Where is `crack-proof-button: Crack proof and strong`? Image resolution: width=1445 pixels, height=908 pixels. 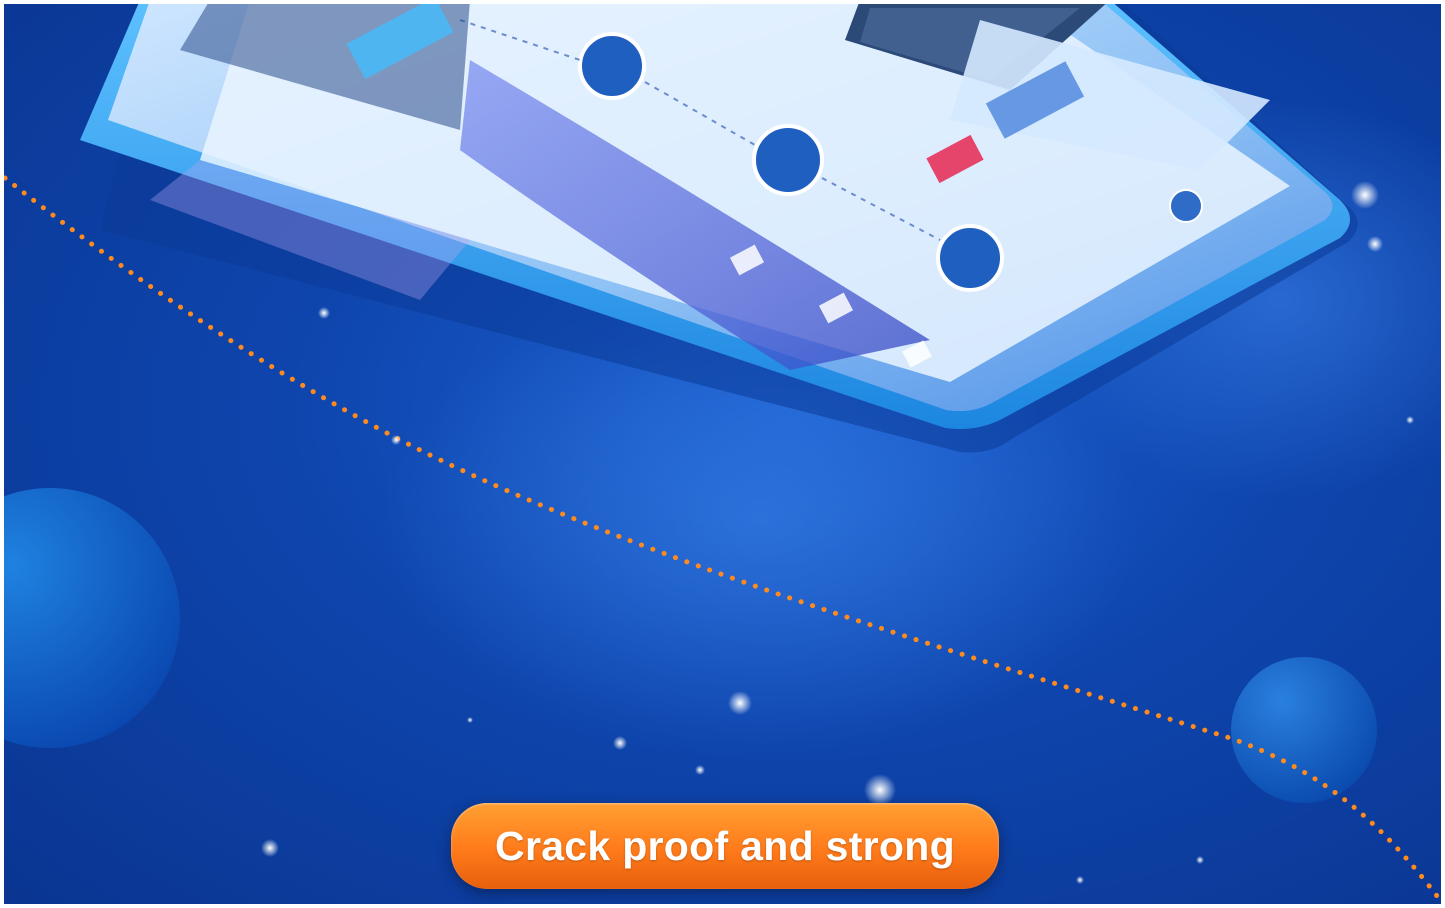 crack-proof-button: Crack proof and strong is located at coordinates (725, 846).